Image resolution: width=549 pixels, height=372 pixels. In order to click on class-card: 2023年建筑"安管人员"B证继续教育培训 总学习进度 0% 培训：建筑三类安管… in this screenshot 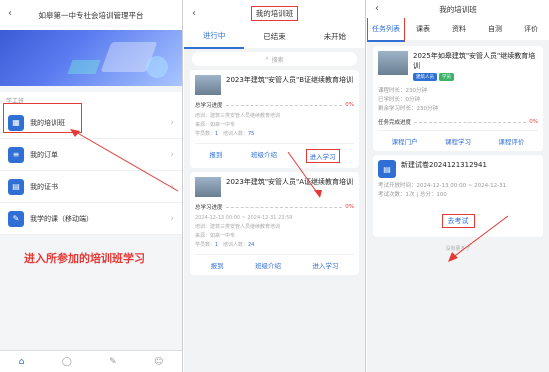, I will do `click(274, 119)`.